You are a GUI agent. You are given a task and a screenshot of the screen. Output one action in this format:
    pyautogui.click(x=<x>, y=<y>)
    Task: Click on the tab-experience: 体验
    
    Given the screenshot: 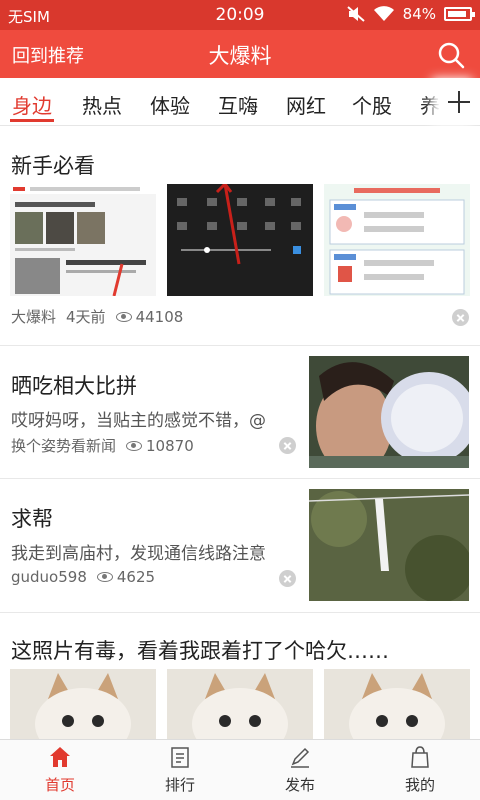 What is the action you would take?
    pyautogui.click(x=170, y=104)
    